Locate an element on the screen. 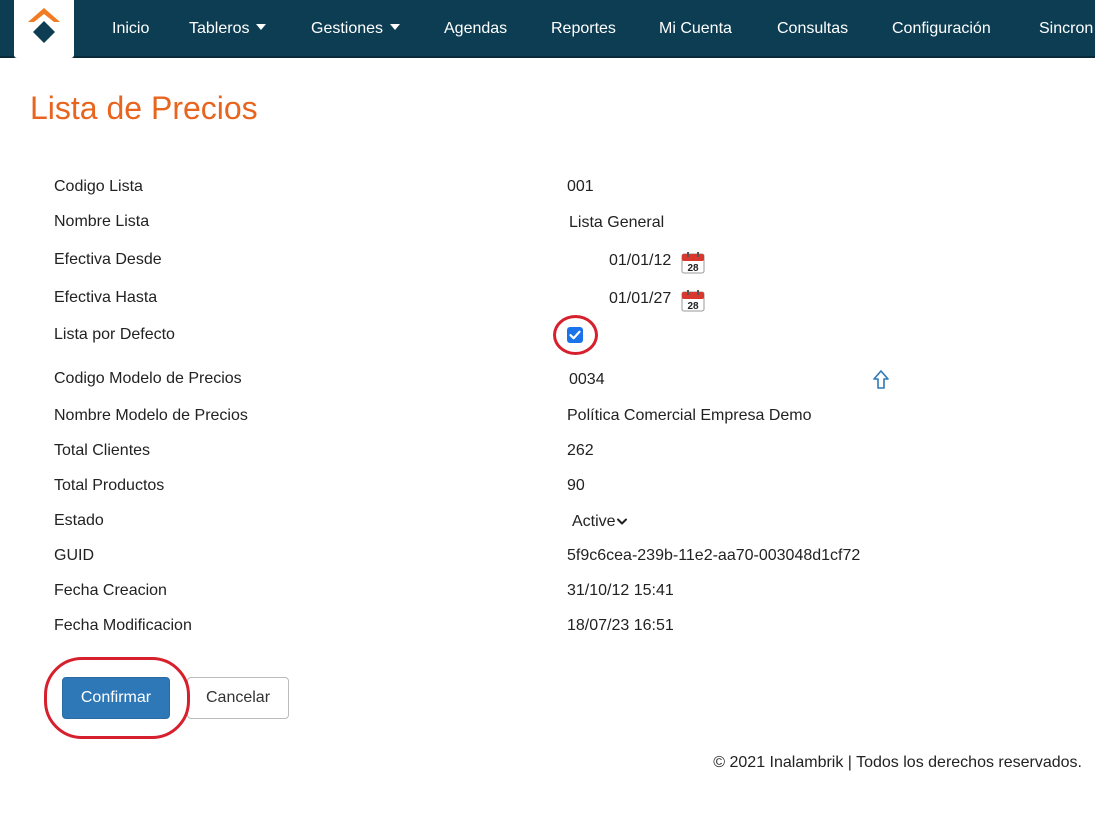  label-estado: Estado is located at coordinates (79, 520).